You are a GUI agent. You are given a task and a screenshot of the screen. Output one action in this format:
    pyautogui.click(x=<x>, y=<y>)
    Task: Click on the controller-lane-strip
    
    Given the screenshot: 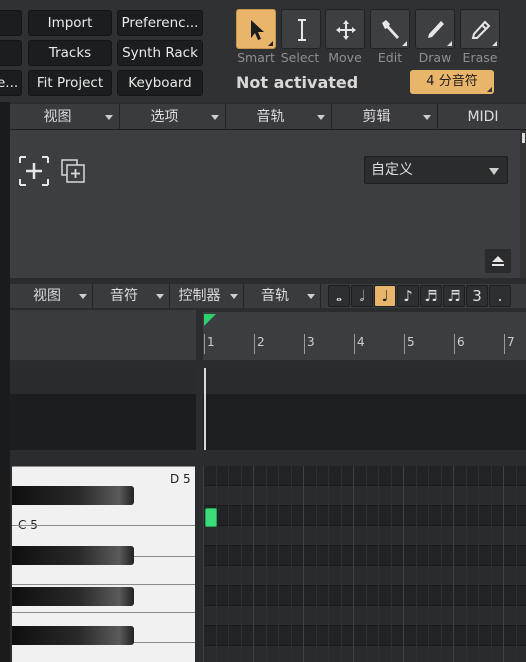 What is the action you would take?
    pyautogui.click(x=364, y=381)
    